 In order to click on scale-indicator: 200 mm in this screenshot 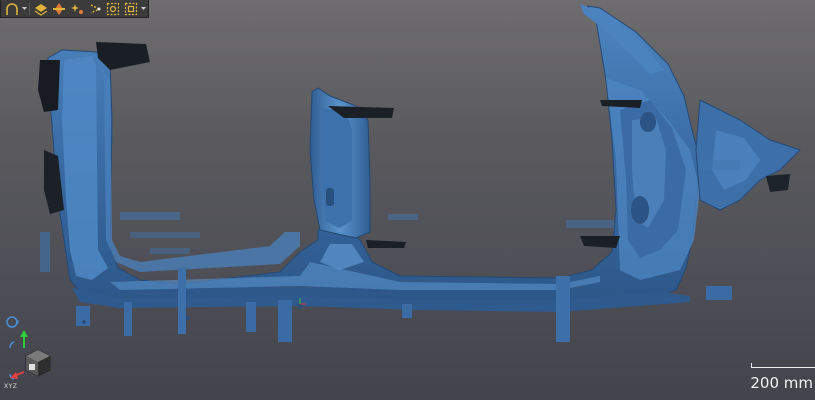, I will do `click(780, 377)`.